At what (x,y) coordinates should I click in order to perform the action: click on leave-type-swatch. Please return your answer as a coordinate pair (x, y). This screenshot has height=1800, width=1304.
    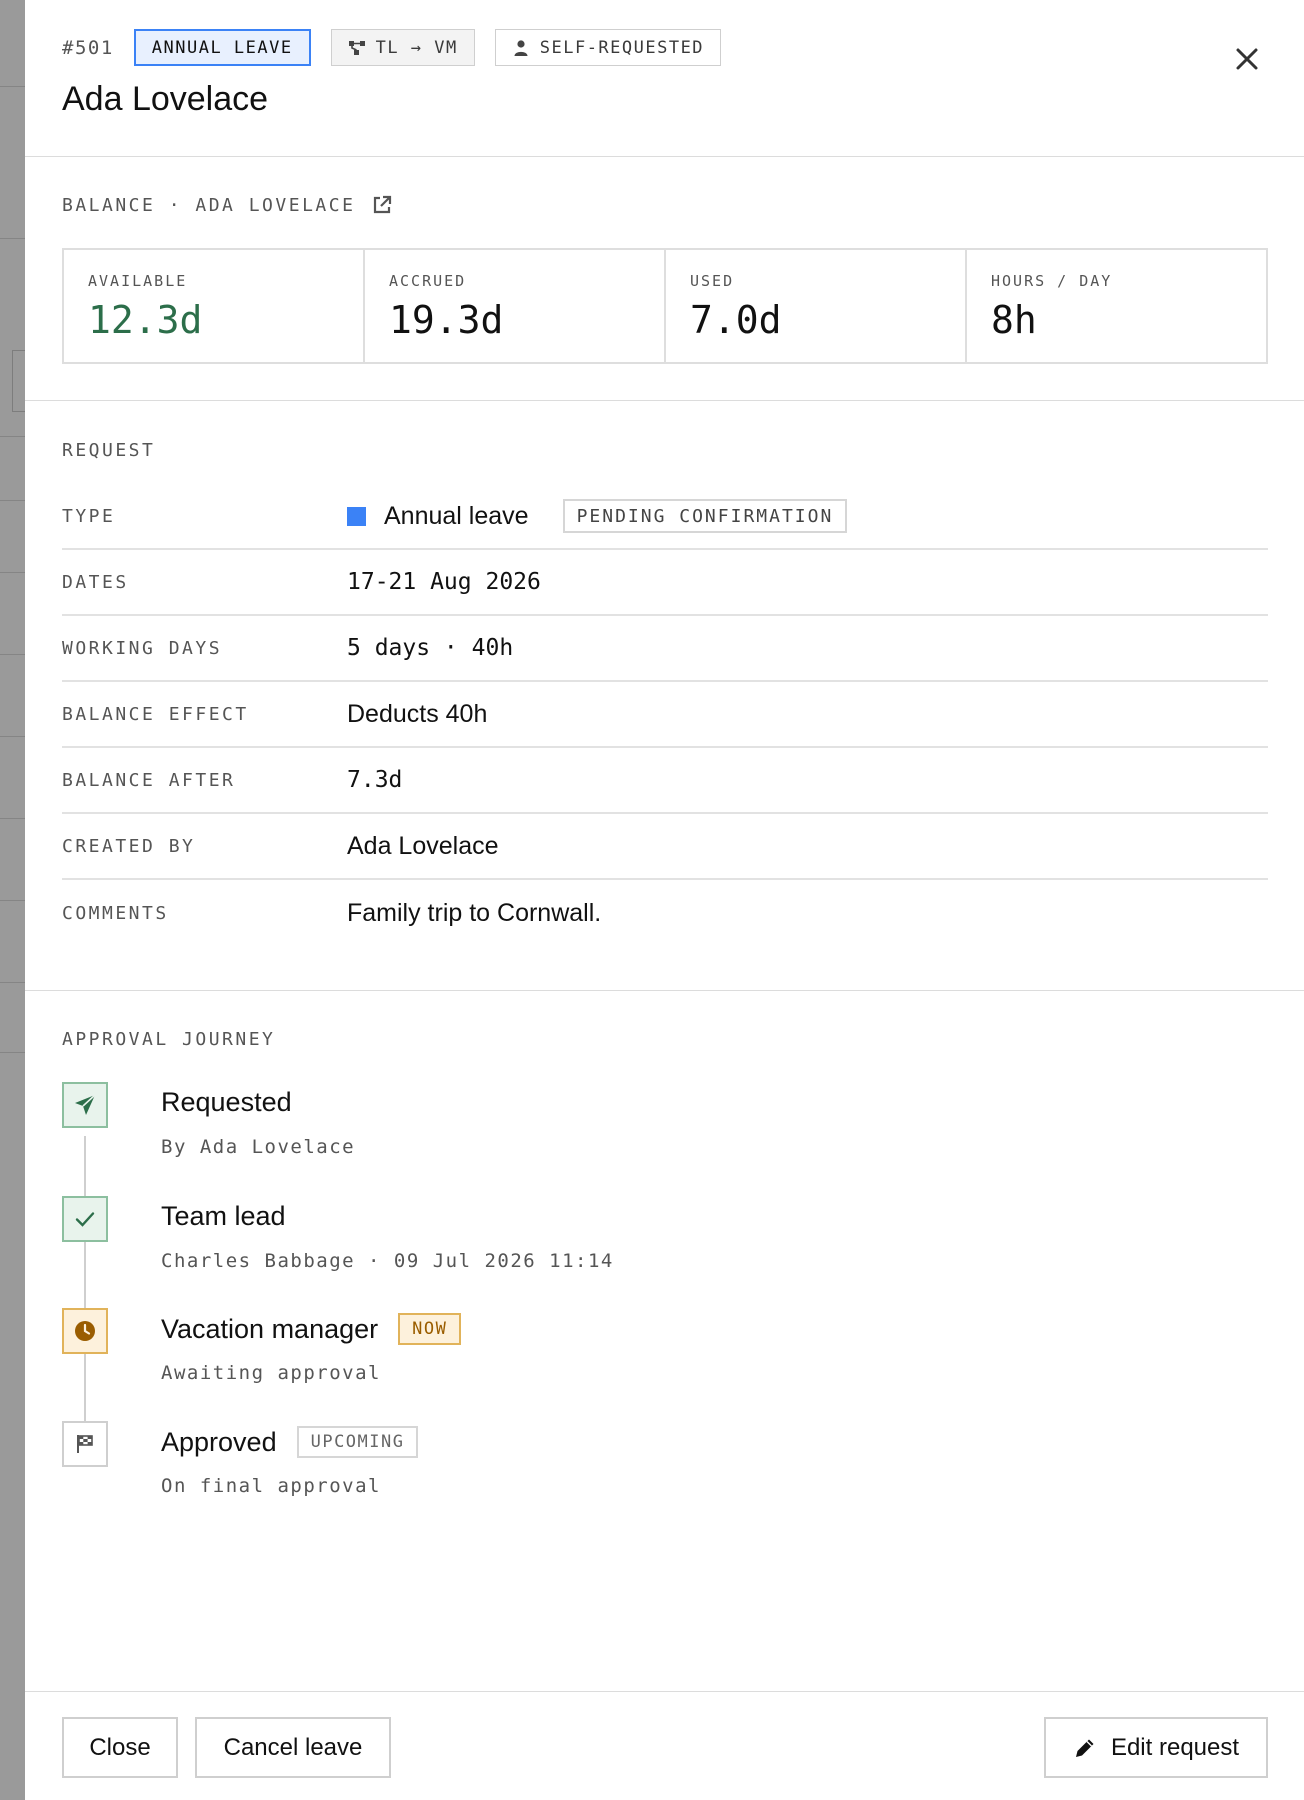
    Looking at the image, I should click on (356, 516).